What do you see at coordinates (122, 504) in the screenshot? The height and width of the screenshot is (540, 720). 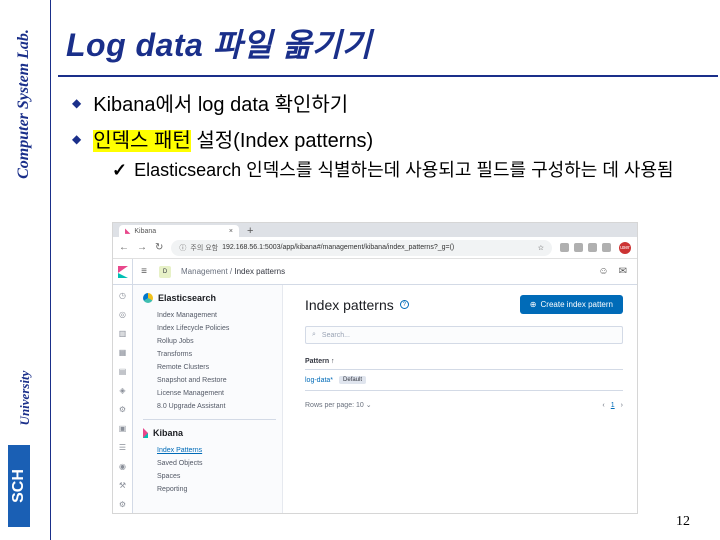 I see `management-icon: ⚙` at bounding box center [122, 504].